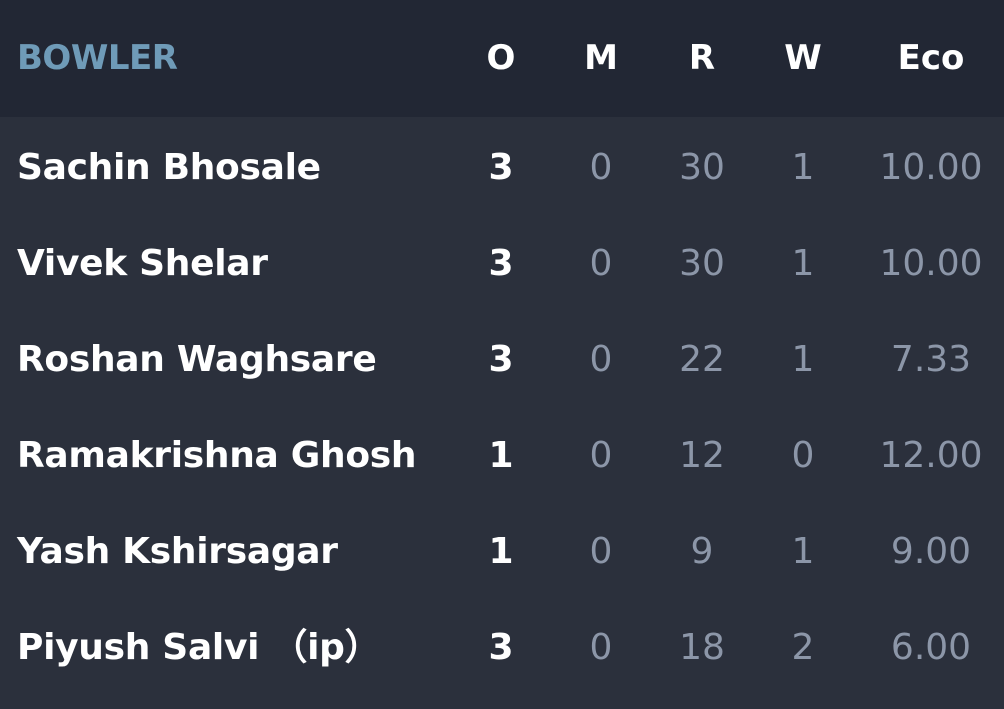 This screenshot has height=709, width=1004. I want to click on table-row: Roshan Waghsare 3 0 22 1 7.33, so click(502, 360).